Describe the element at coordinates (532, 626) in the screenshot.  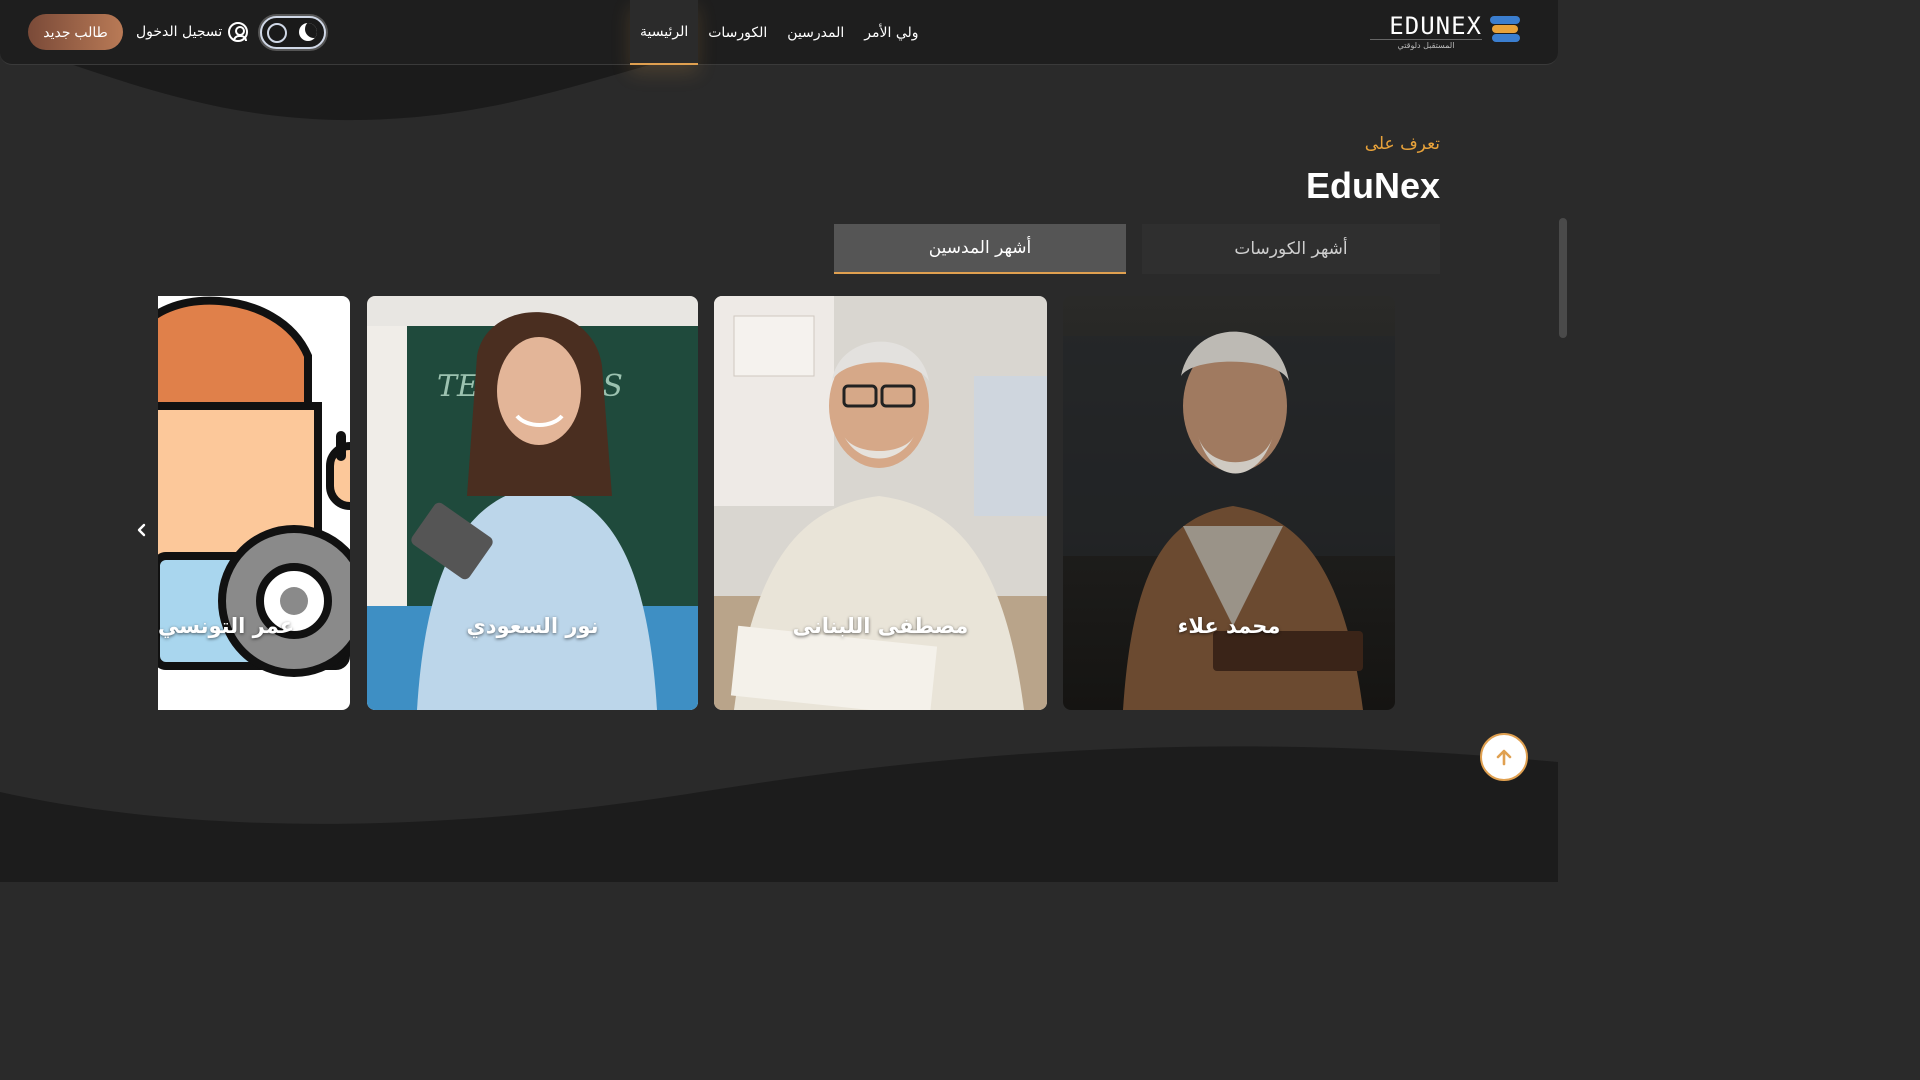
I see `teacher-name: نور السعودي` at that location.